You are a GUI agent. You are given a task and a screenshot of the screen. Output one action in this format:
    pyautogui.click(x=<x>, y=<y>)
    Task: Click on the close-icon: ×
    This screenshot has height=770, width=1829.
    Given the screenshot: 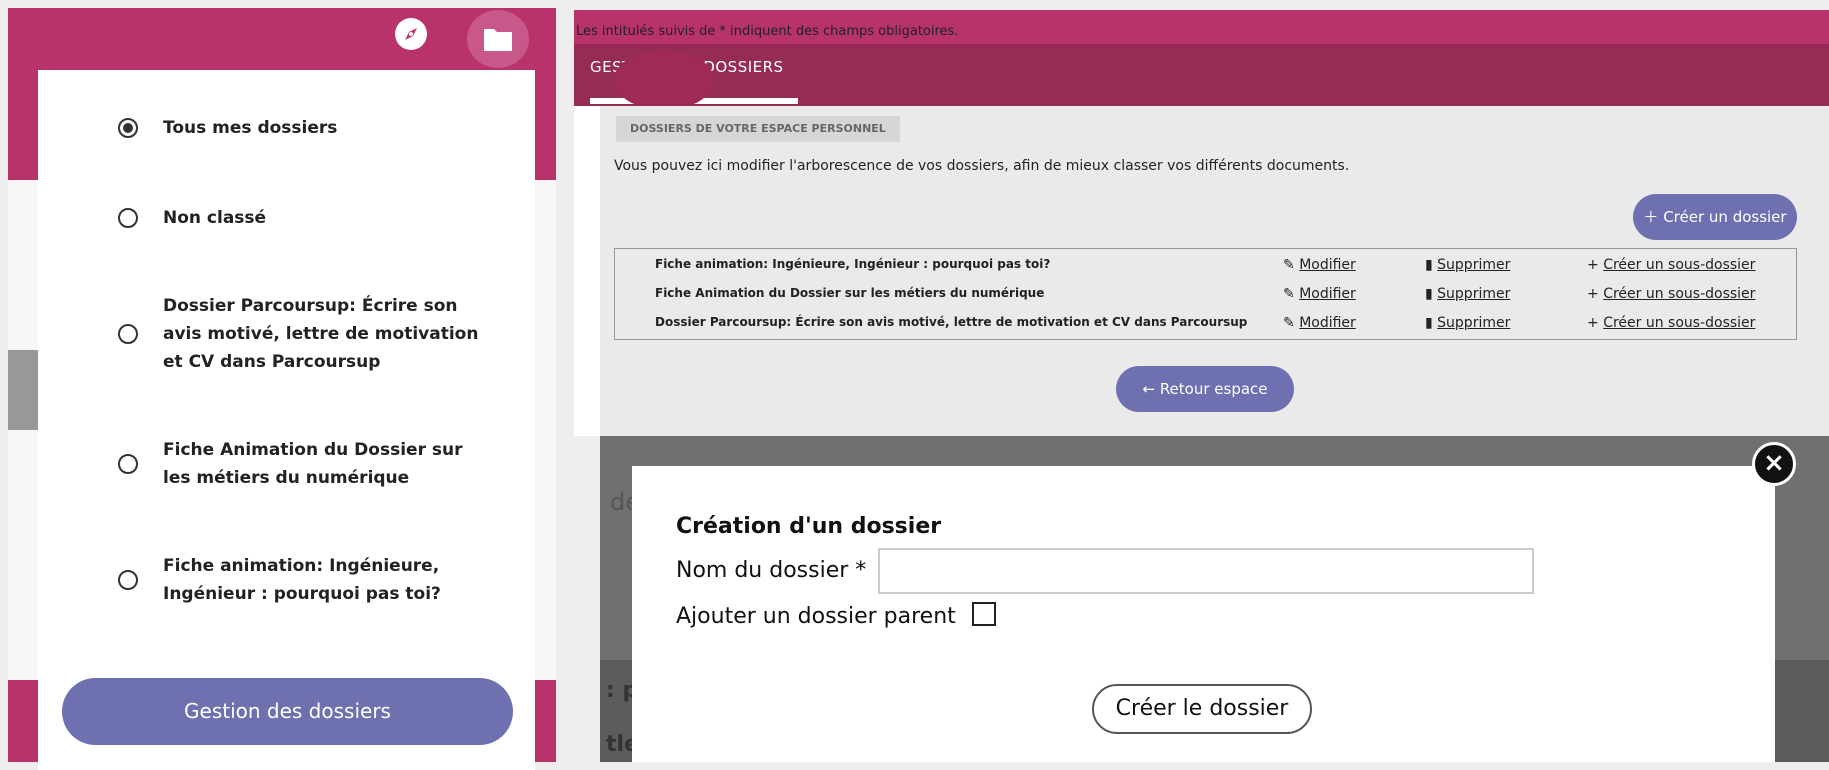 What is the action you would take?
    pyautogui.click(x=1774, y=464)
    